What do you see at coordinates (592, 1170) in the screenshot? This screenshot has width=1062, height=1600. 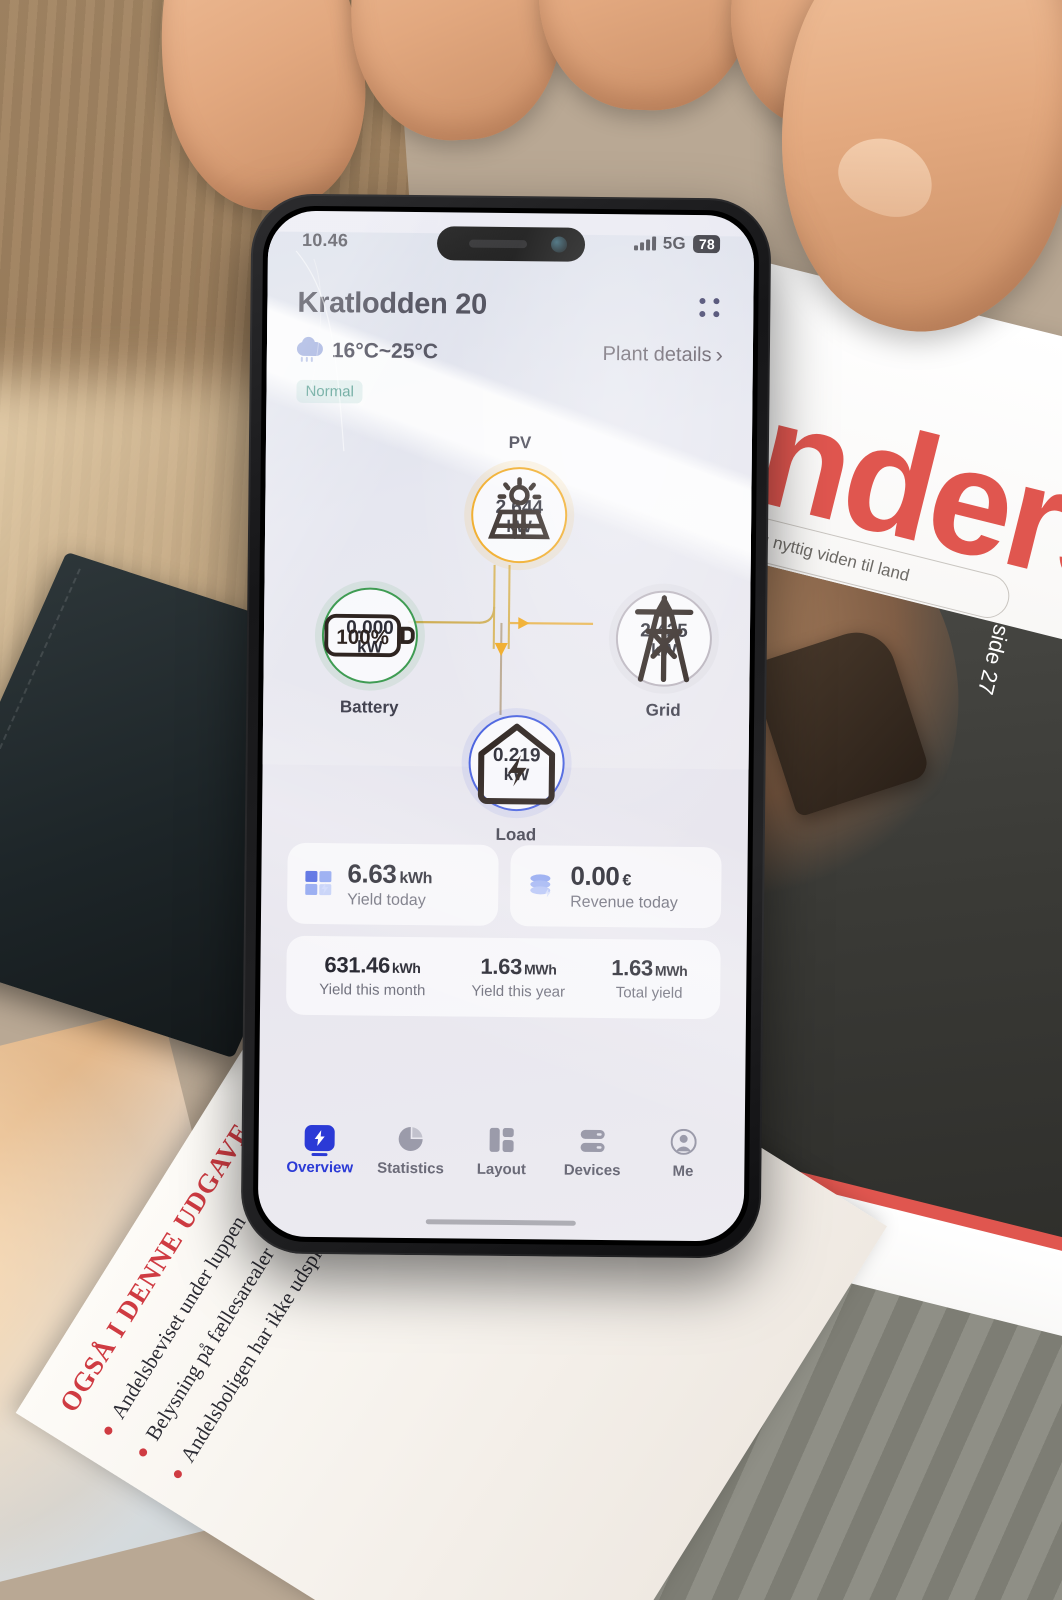 I see `tab-label: Devices` at bounding box center [592, 1170].